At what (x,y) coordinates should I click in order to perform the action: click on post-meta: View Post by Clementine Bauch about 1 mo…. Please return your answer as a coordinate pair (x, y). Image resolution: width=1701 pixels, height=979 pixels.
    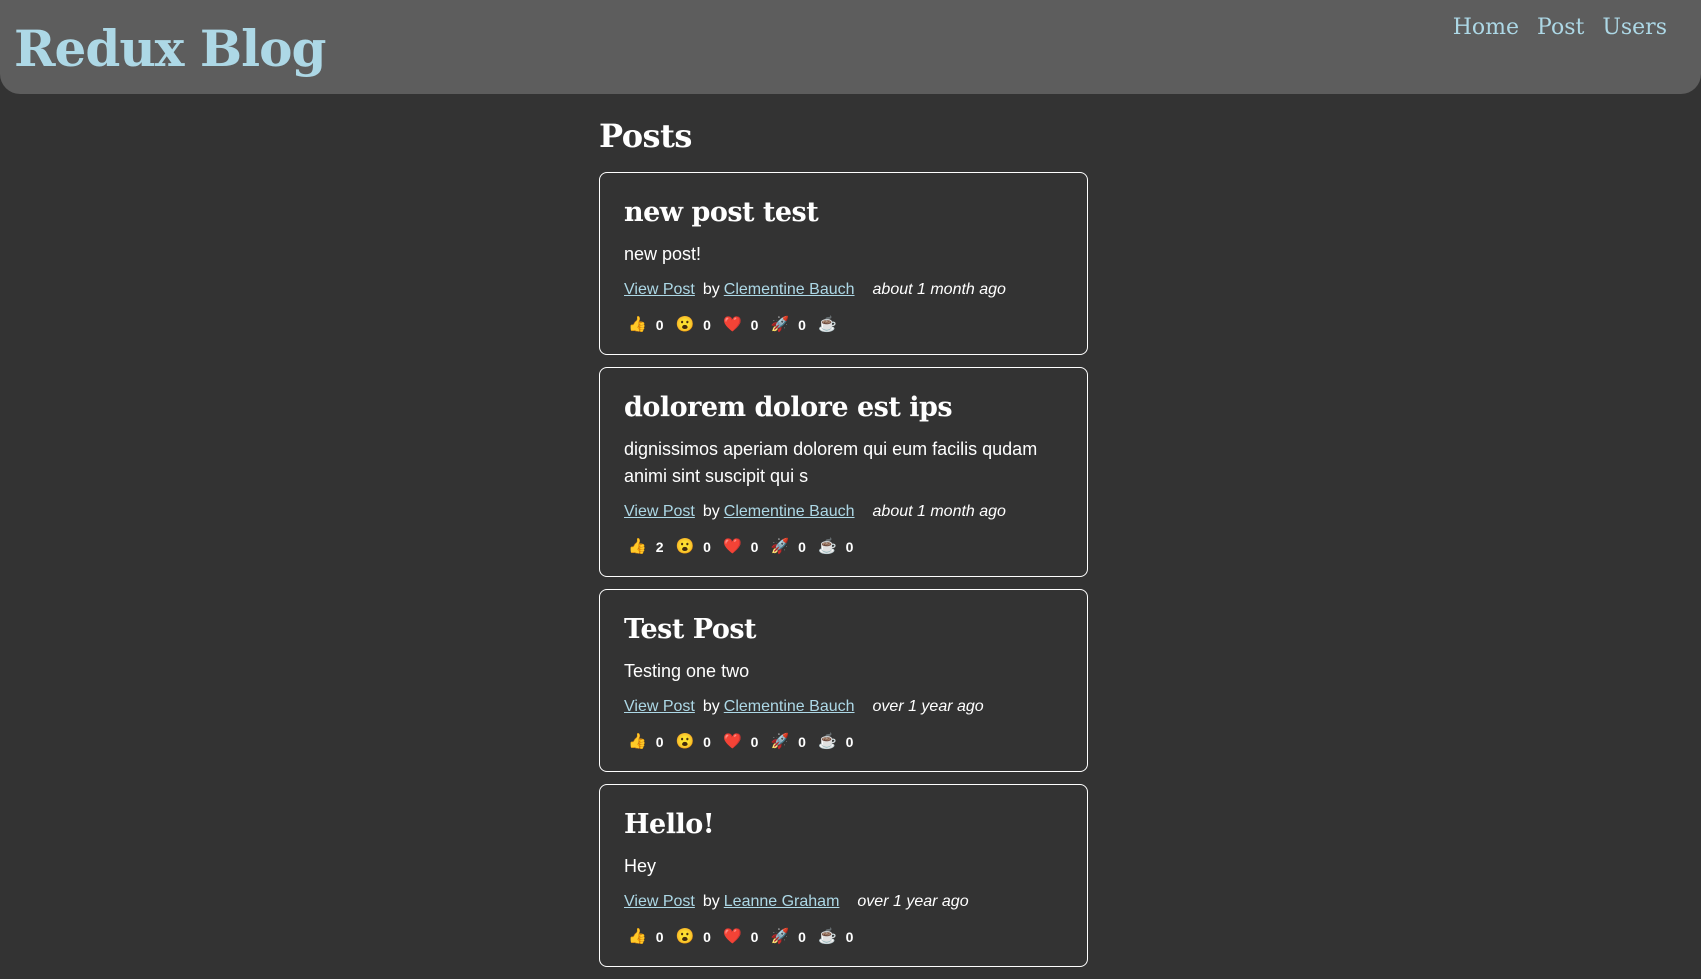
    Looking at the image, I should click on (843, 512).